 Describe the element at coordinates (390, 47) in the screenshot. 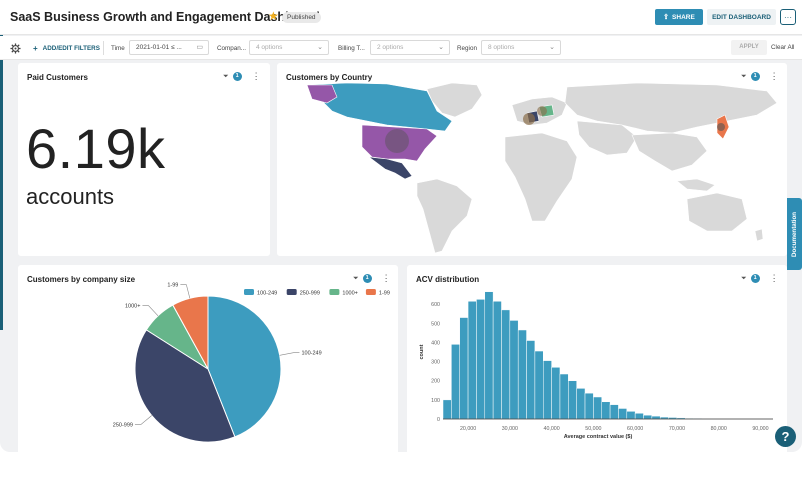

I see `filter-billing-value: 2 options` at that location.